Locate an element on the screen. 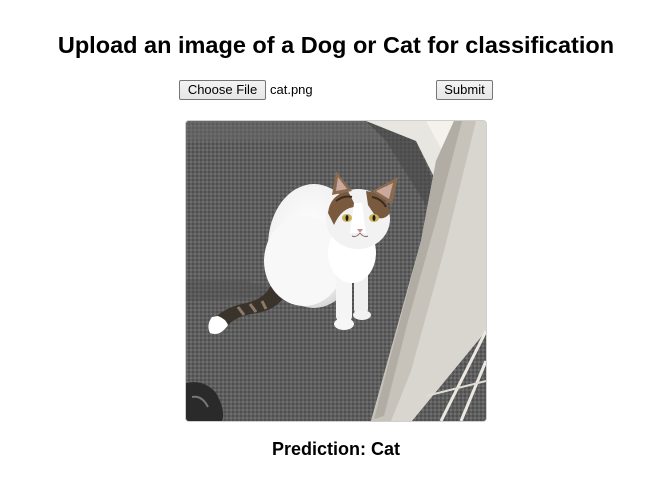 This screenshot has width=663, height=494. submit-button: Submit is located at coordinates (464, 90).